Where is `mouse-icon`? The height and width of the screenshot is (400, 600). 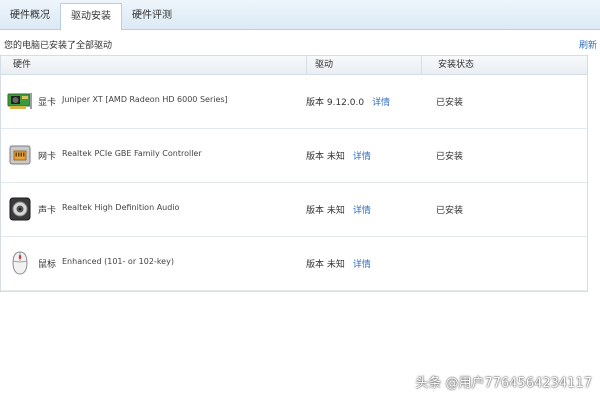 mouse-icon is located at coordinates (20, 263).